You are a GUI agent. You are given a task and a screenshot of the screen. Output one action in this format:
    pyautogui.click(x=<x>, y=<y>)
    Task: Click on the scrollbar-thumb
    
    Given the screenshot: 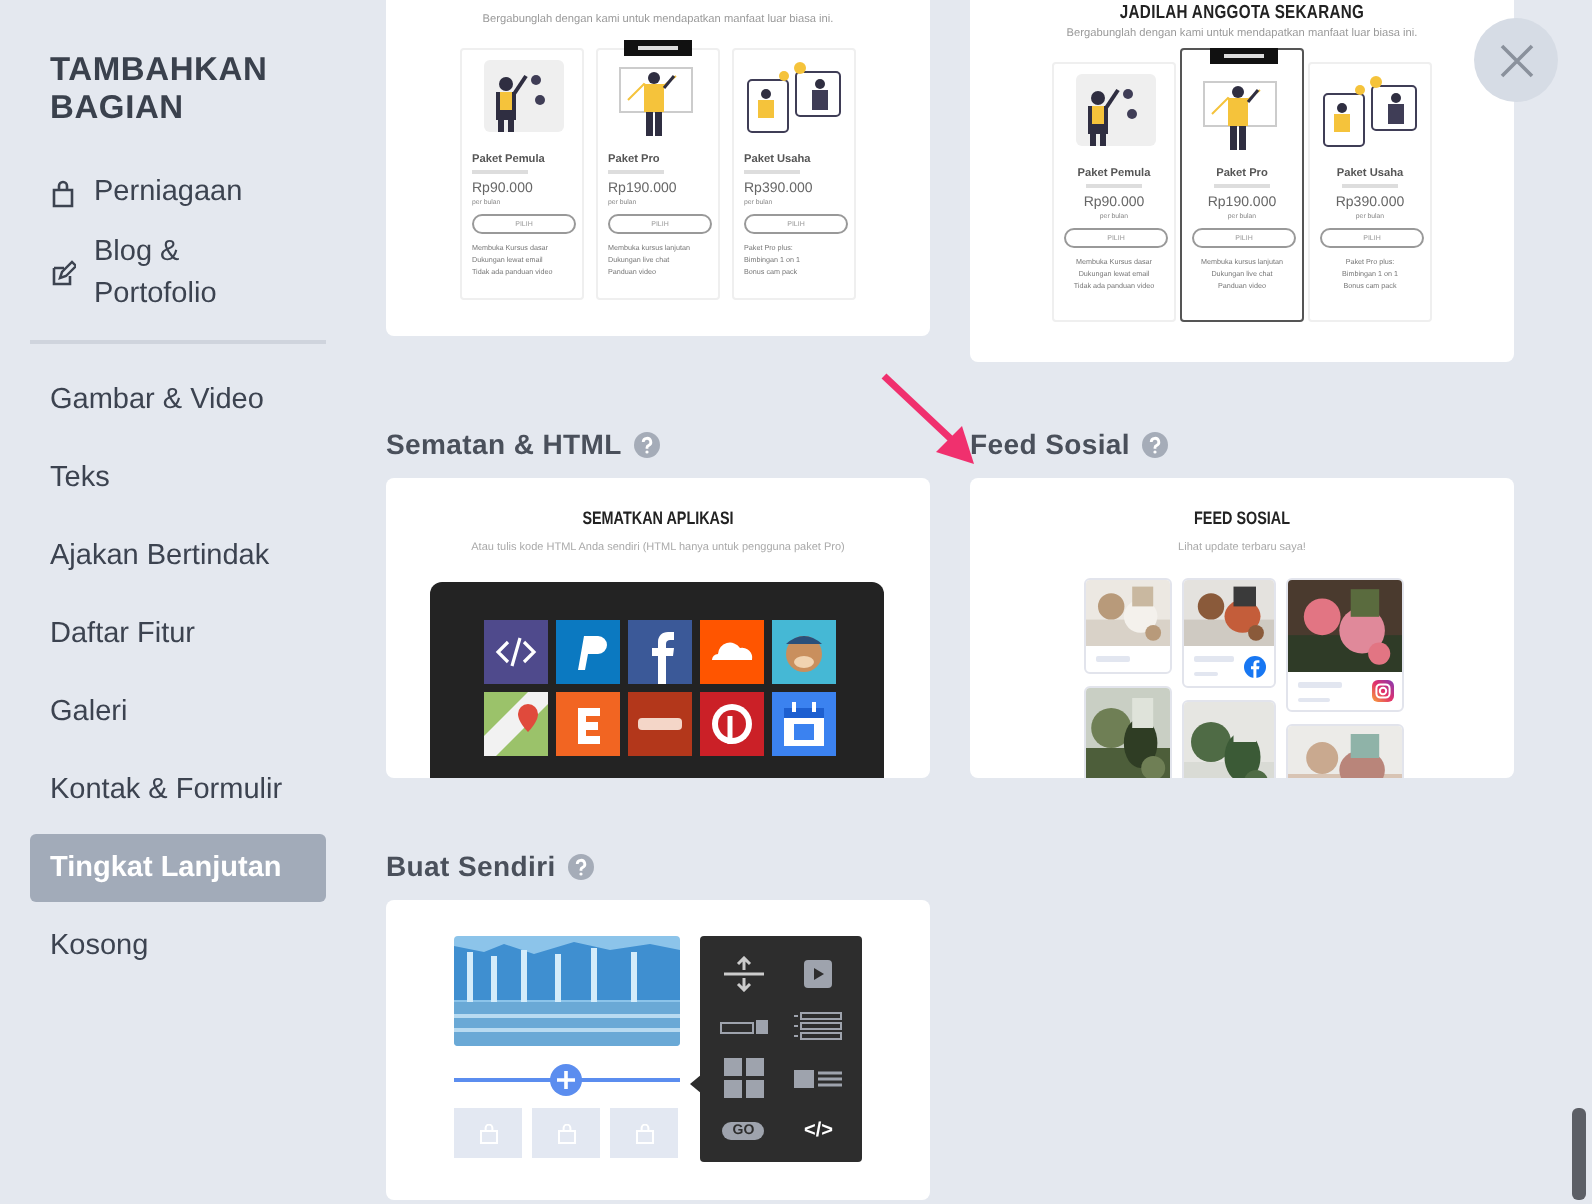 What is the action you would take?
    pyautogui.click(x=1579, y=1154)
    